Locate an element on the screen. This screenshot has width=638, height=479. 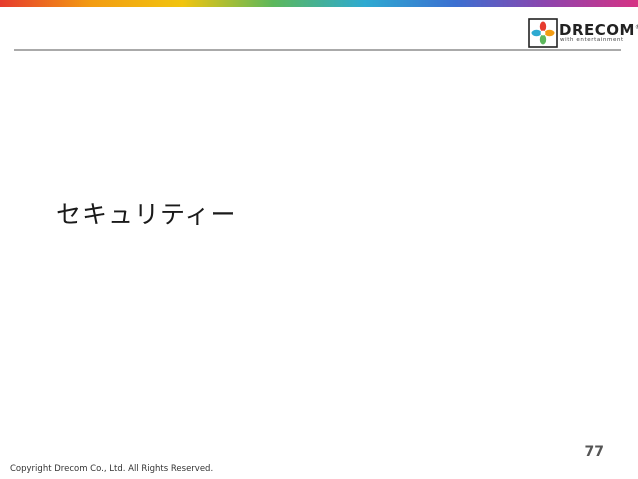
logo-wordmark: DRECOM® is located at coordinates (598, 30).